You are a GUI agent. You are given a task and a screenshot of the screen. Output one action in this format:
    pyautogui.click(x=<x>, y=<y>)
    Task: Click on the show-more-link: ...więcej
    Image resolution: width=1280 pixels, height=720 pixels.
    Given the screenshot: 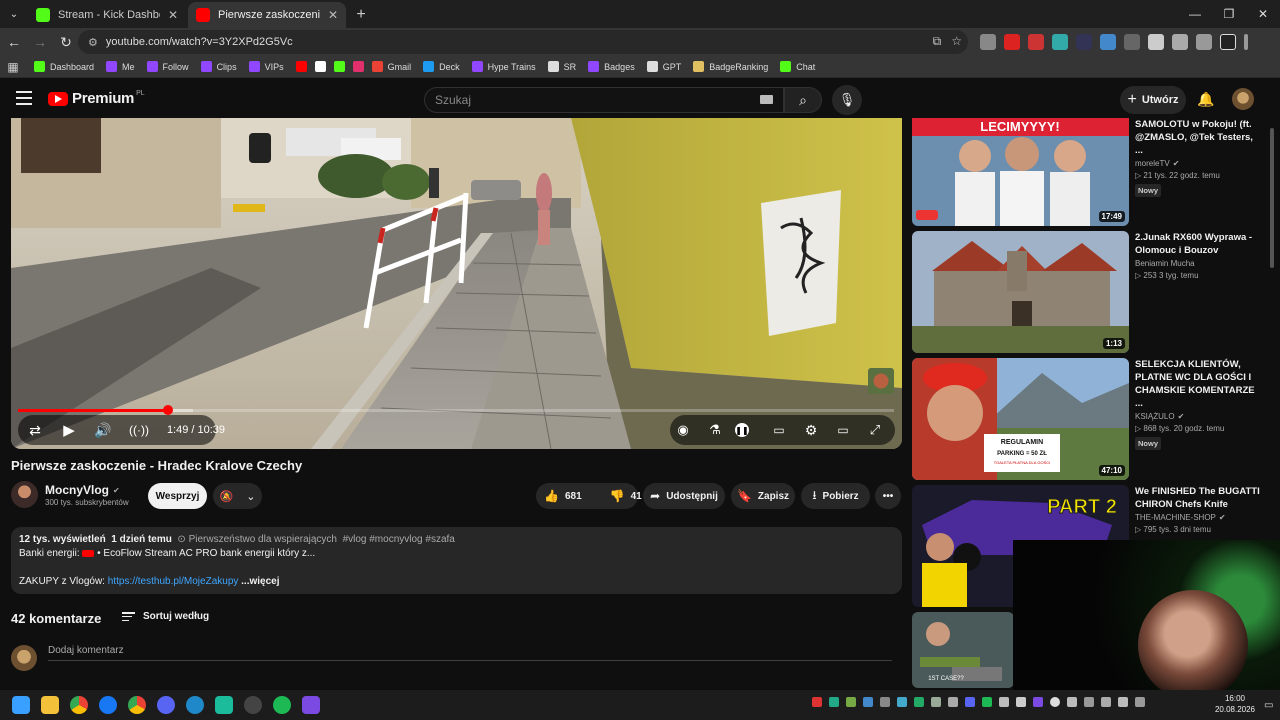 What is the action you would take?
    pyautogui.click(x=260, y=581)
    